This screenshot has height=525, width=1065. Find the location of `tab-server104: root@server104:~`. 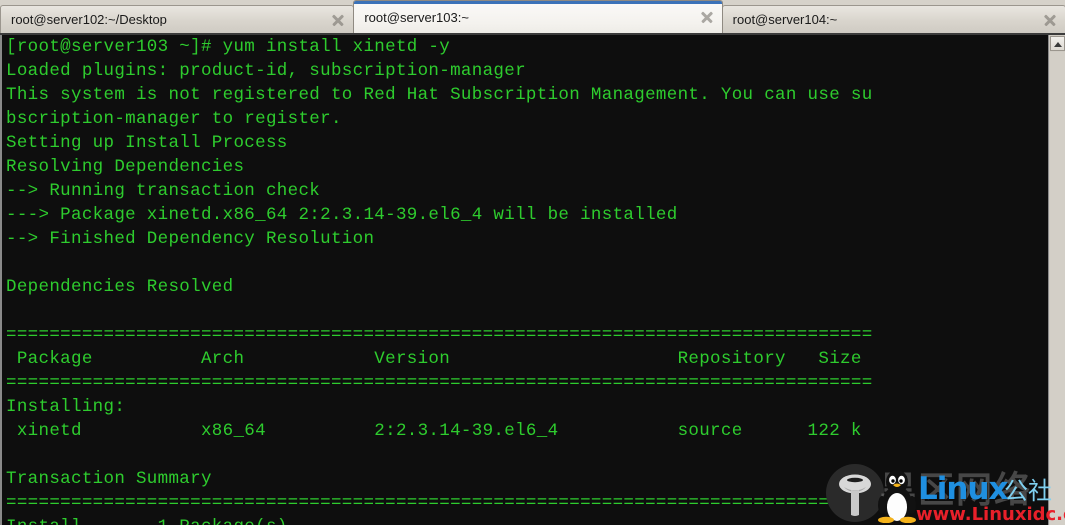

tab-server104: root@server104:~ is located at coordinates (893, 19).